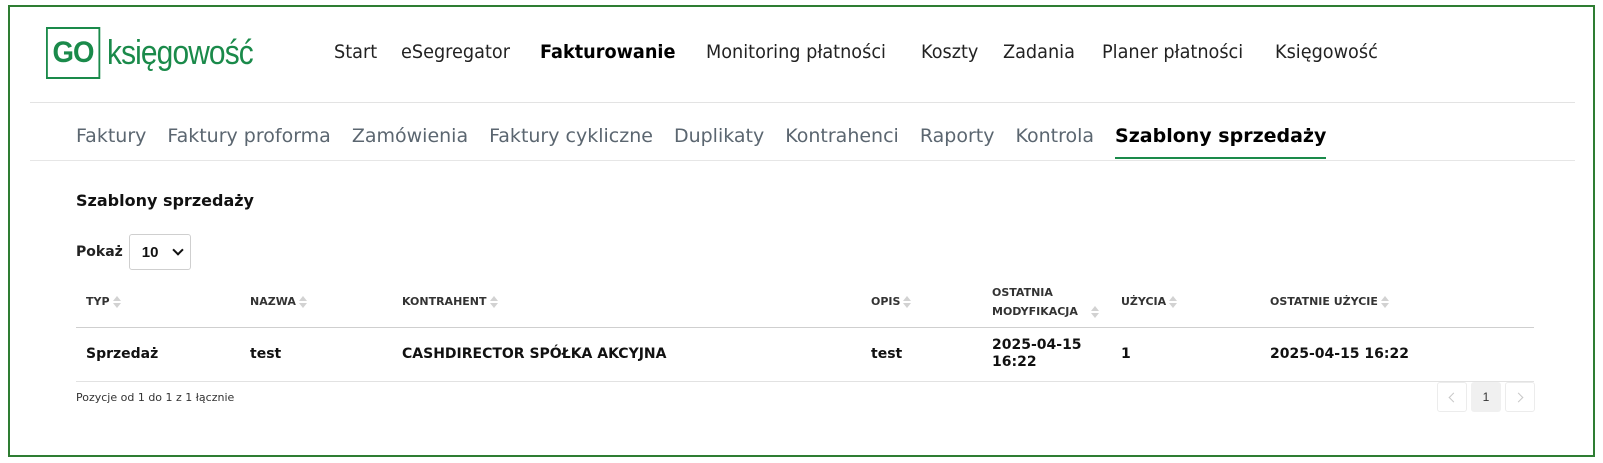 The height and width of the screenshot is (463, 1603). Describe the element at coordinates (921, 302) in the screenshot. I see `column-header-opis: OPIS` at that location.